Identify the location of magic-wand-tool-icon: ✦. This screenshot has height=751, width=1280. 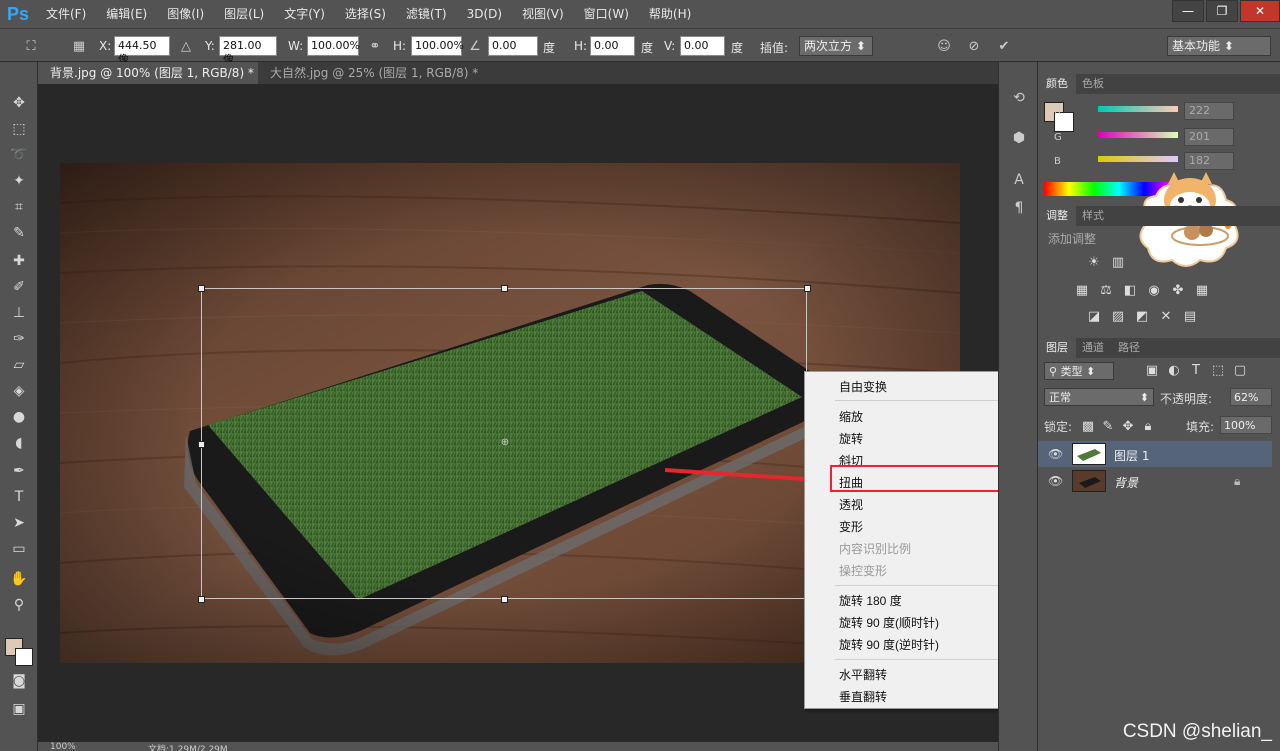
(19, 181).